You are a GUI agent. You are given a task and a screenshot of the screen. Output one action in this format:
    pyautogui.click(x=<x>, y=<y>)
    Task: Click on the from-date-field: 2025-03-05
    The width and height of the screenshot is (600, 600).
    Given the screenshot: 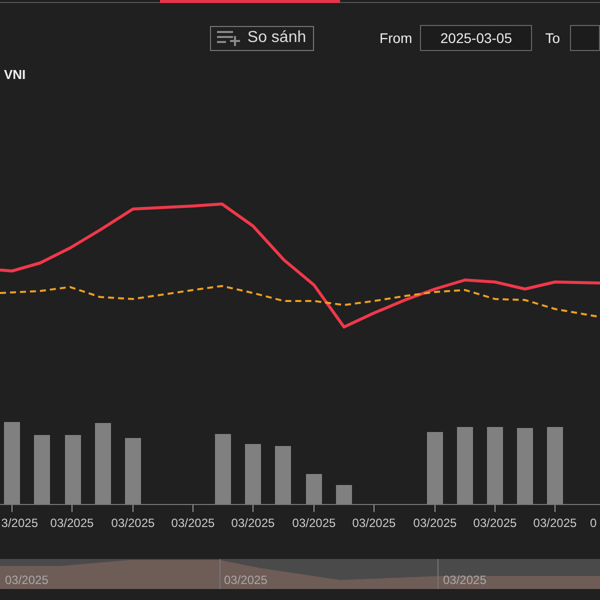 What is the action you would take?
    pyautogui.click(x=476, y=38)
    